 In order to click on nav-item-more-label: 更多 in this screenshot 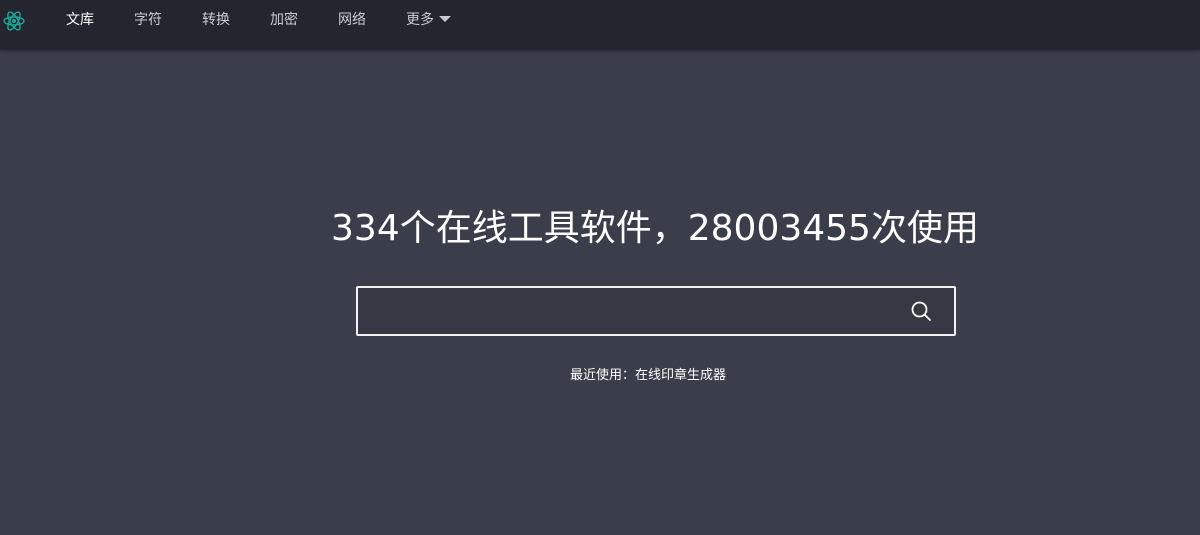, I will do `click(420, 20)`.